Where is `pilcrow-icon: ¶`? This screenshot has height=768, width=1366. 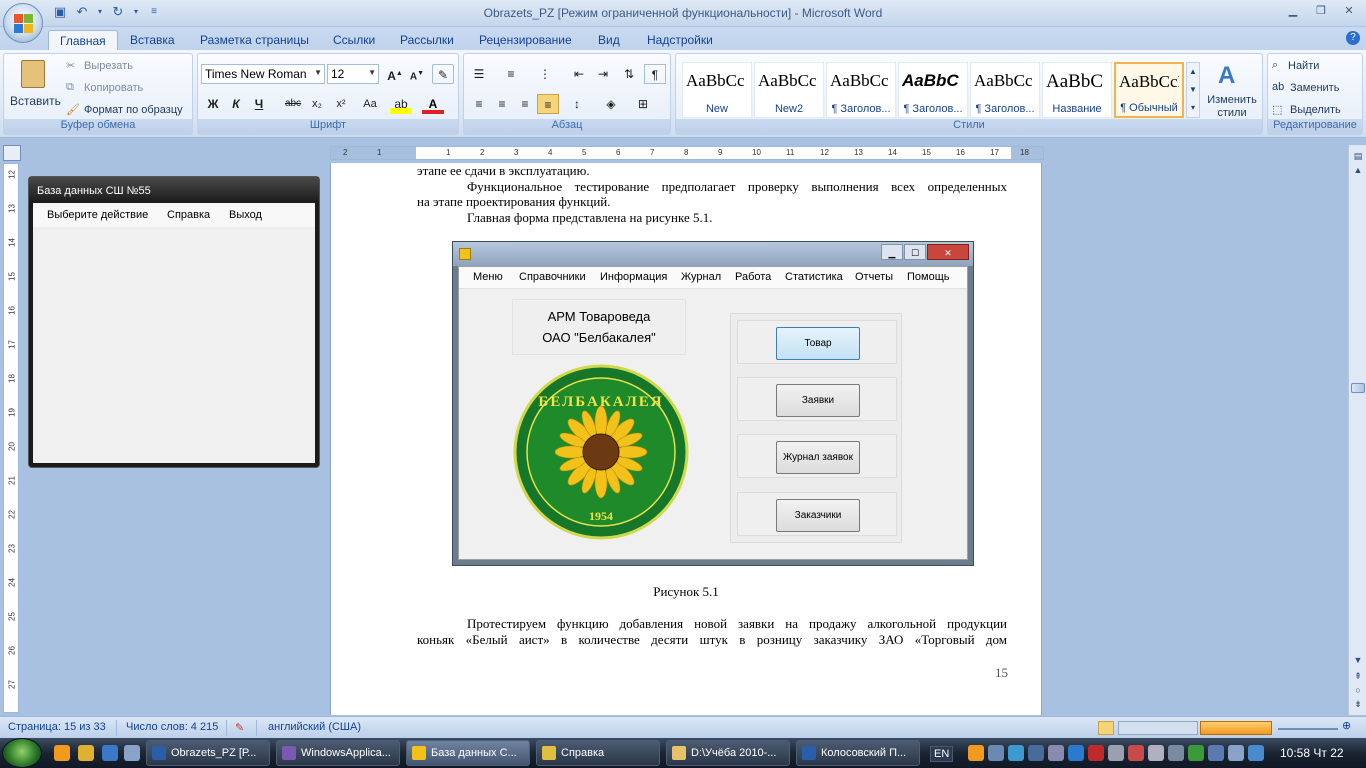 pilcrow-icon: ¶ is located at coordinates (655, 74).